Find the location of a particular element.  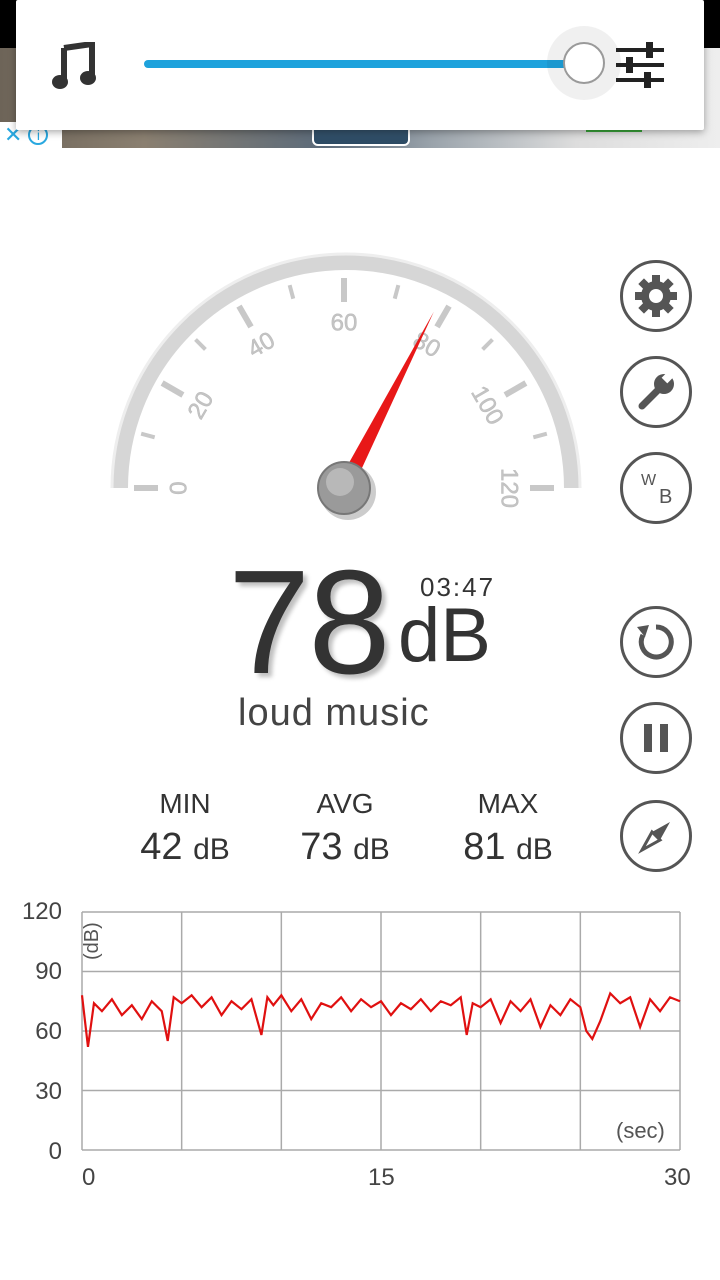

volume-slider-track is located at coordinates (364, 64).